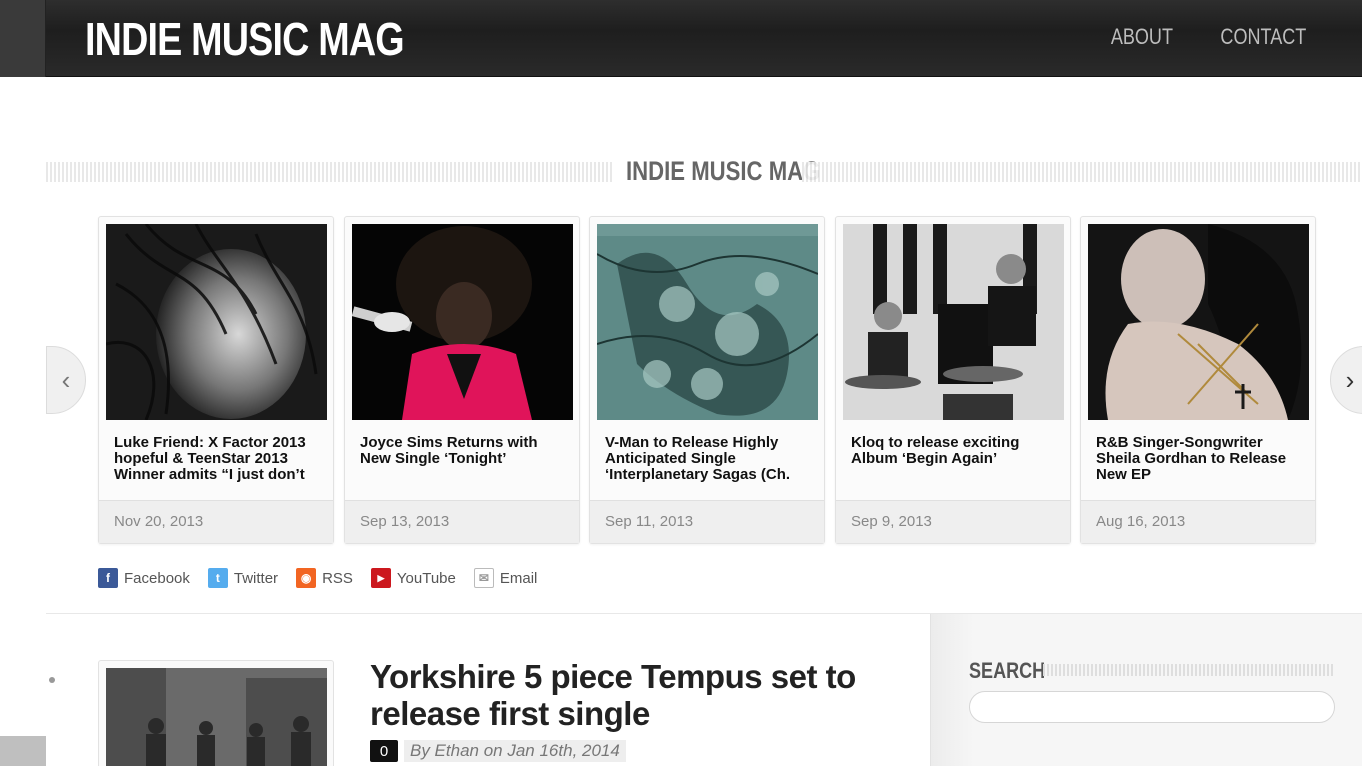  I want to click on site-header: INDIE MUSIC MAG ABOUT CONTACT, so click(681, 38).